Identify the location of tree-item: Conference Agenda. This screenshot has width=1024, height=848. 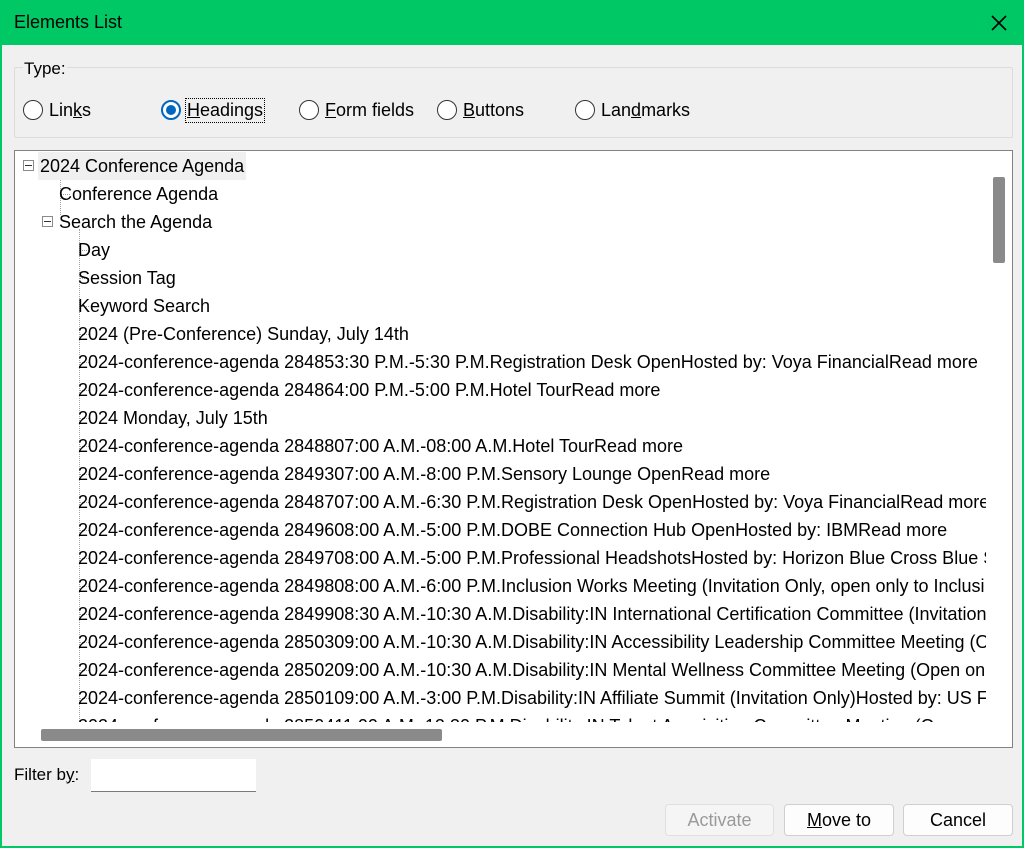
(138, 194).